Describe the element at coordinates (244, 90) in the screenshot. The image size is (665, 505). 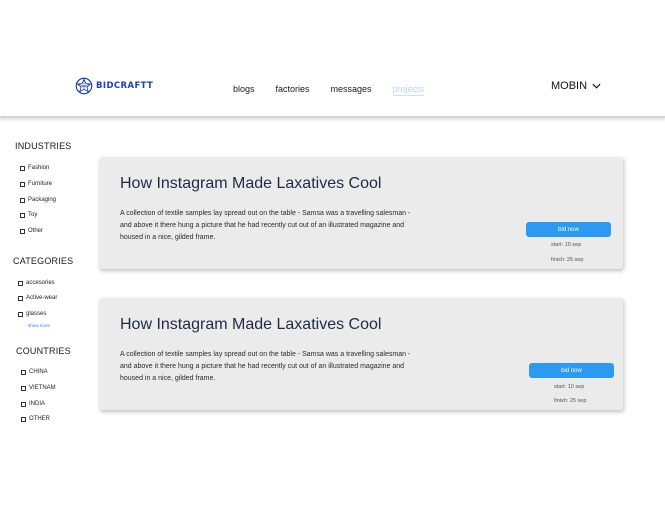
I see `nav-blogs: blogs` at that location.